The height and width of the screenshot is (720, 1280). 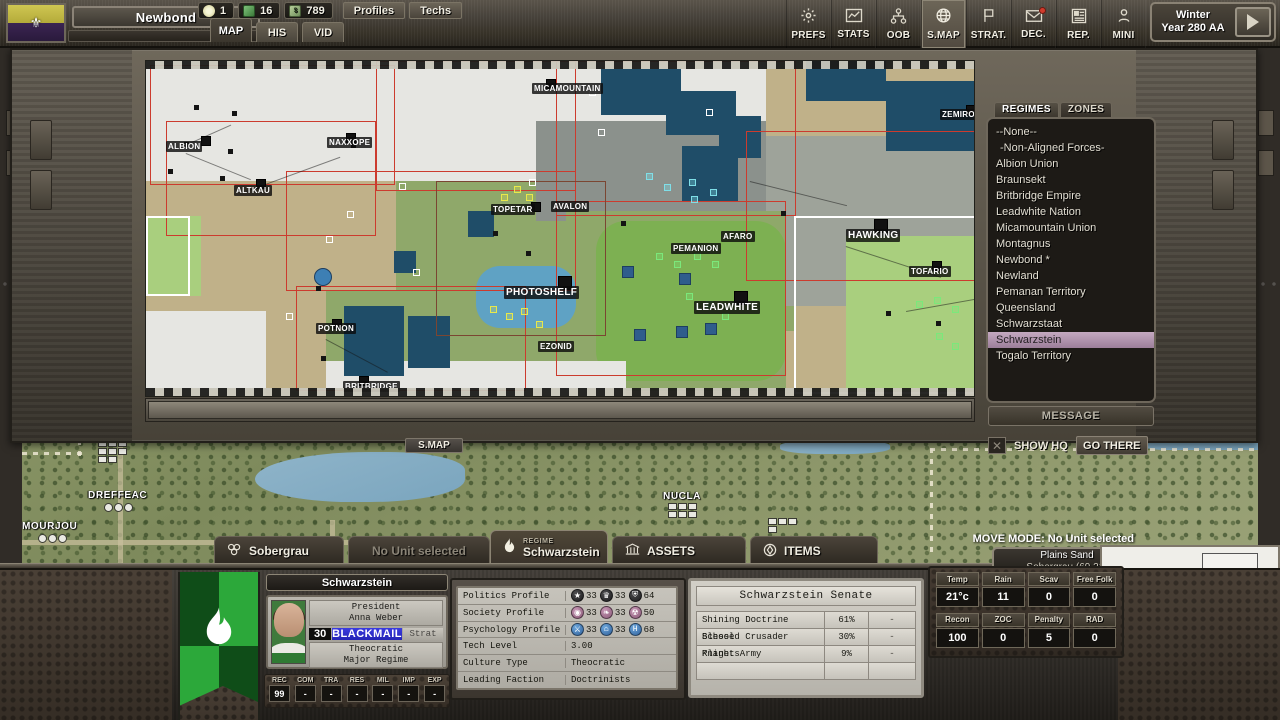 I want to click on go-there-button: GO THERE, so click(x=1111, y=445).